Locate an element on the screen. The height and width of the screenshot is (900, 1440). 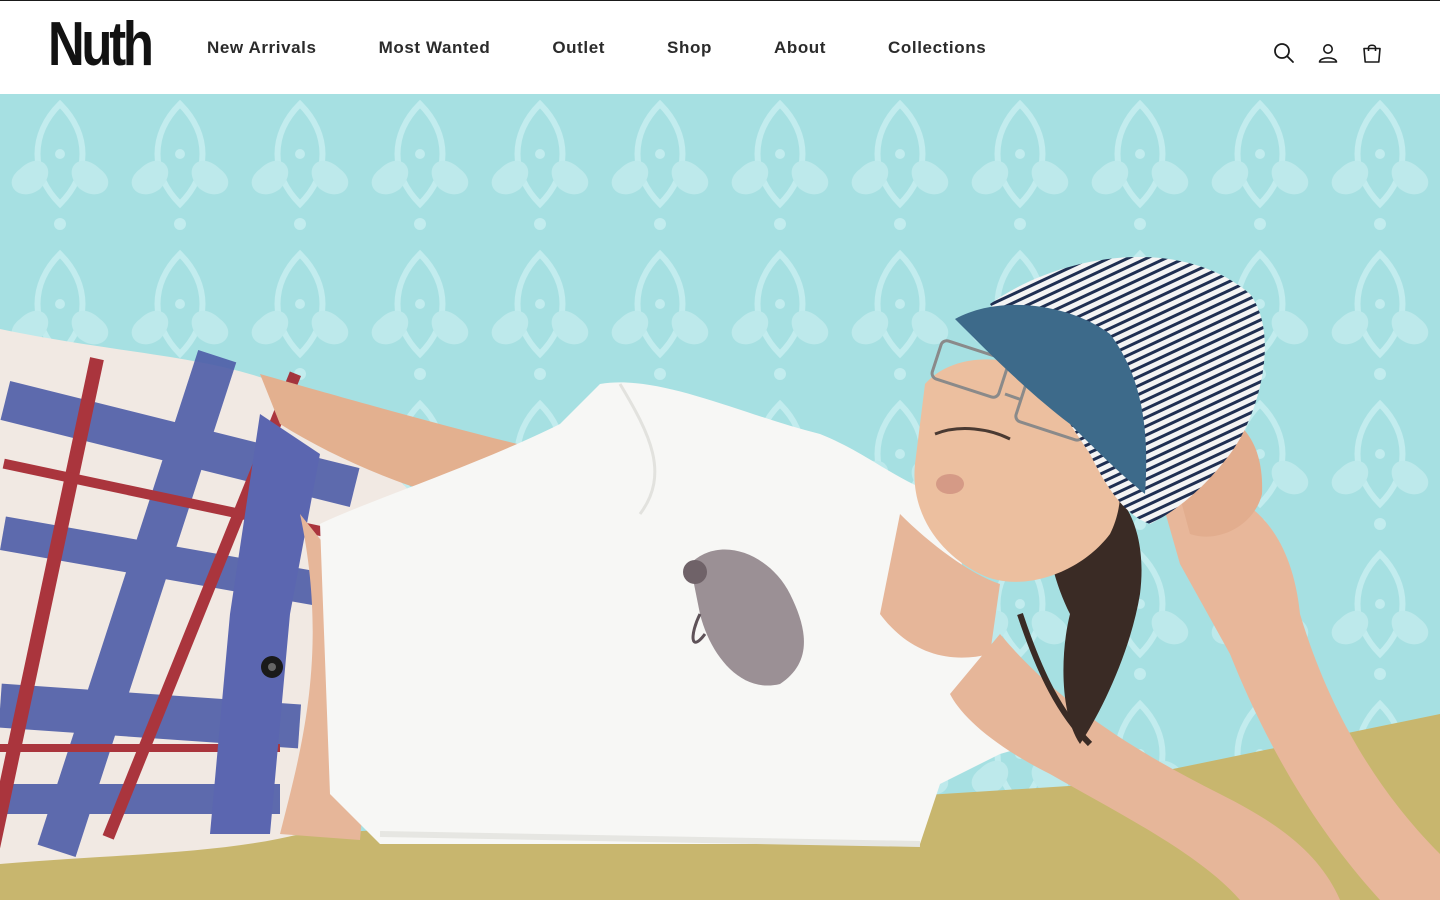
nav-item-new-arrivals: New Arrivals is located at coordinates (262, 48).